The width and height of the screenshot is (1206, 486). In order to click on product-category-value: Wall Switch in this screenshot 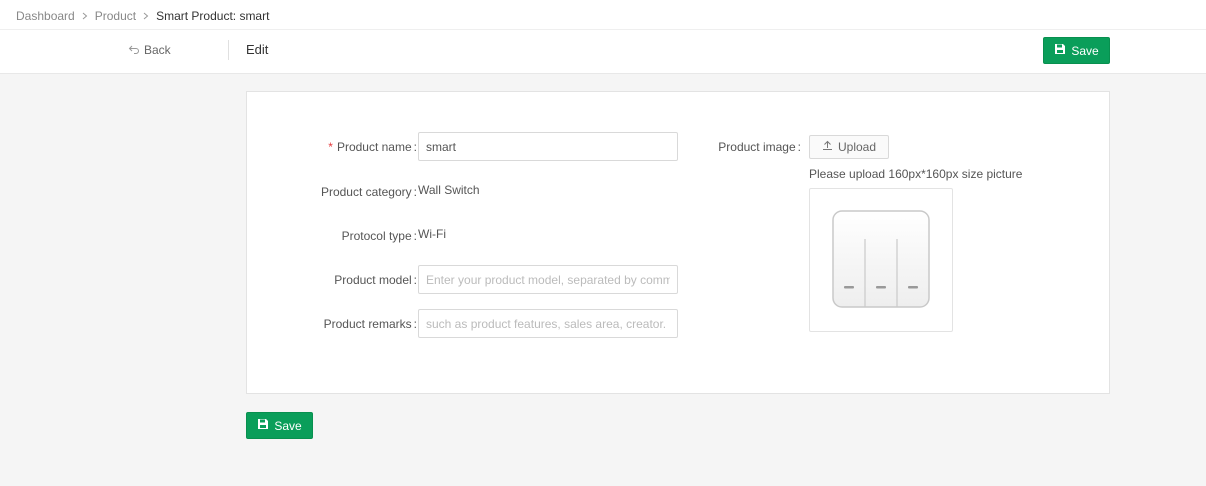, I will do `click(449, 190)`.